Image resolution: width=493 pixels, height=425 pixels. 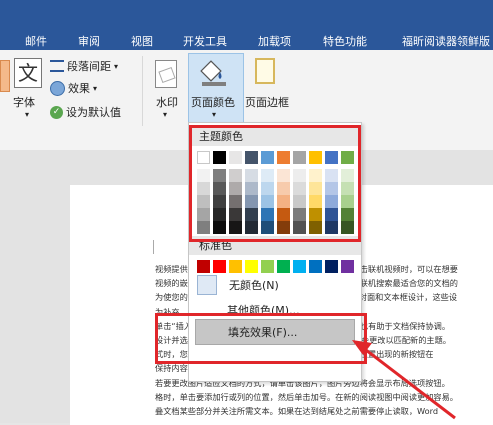 I want to click on red-arrow-icon, so click(x=404, y=380).